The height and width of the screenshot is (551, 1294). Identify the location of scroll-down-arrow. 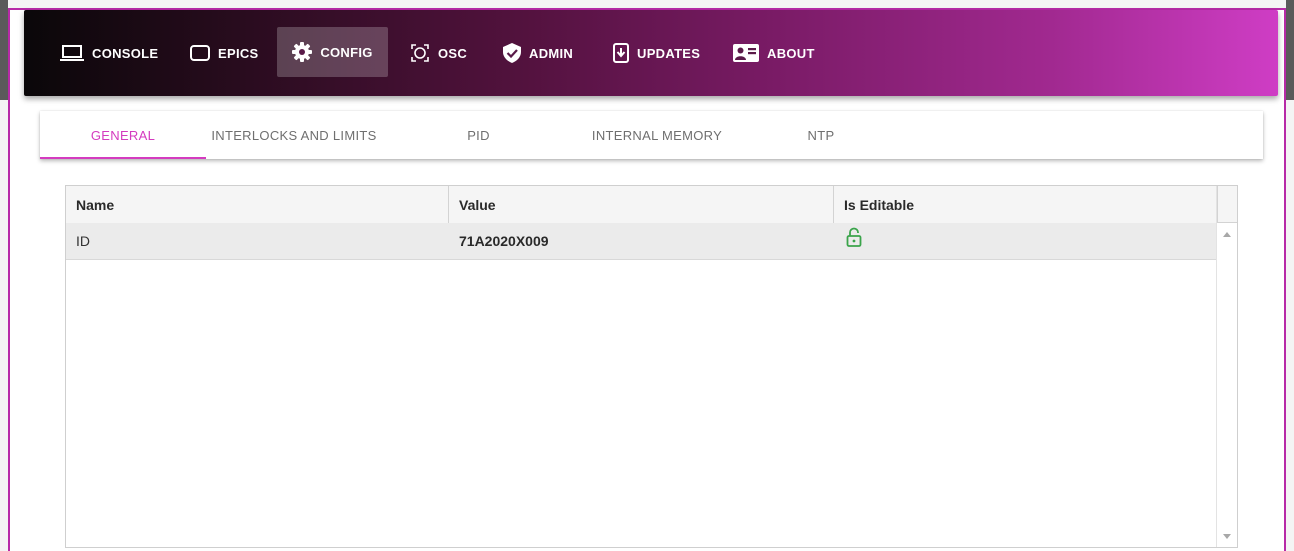
(1227, 536).